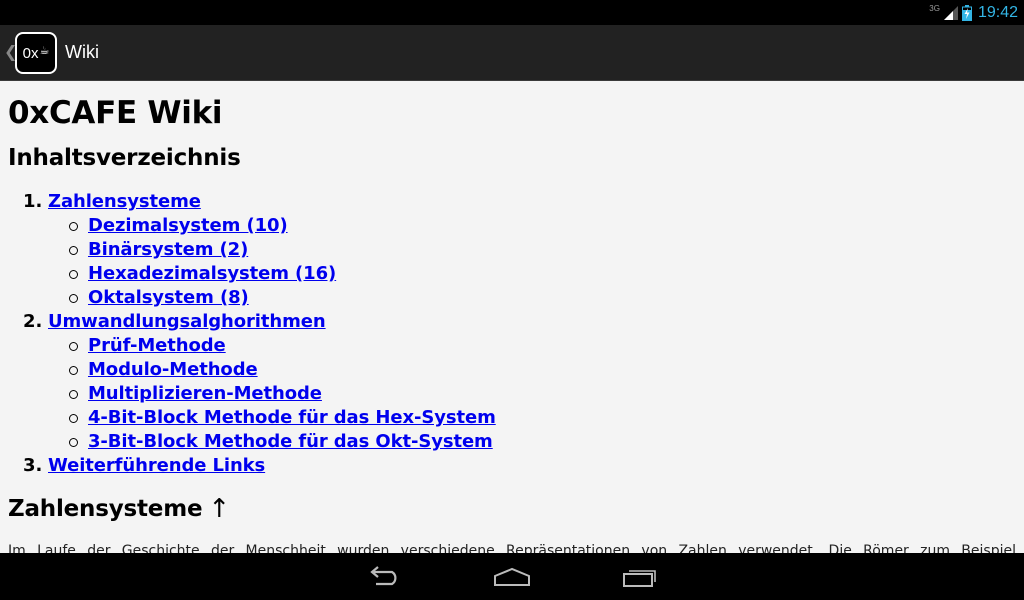 The height and width of the screenshot is (600, 1024). Describe the element at coordinates (105, 509) in the screenshot. I see `section-heading-text: Zahlensysteme` at that location.